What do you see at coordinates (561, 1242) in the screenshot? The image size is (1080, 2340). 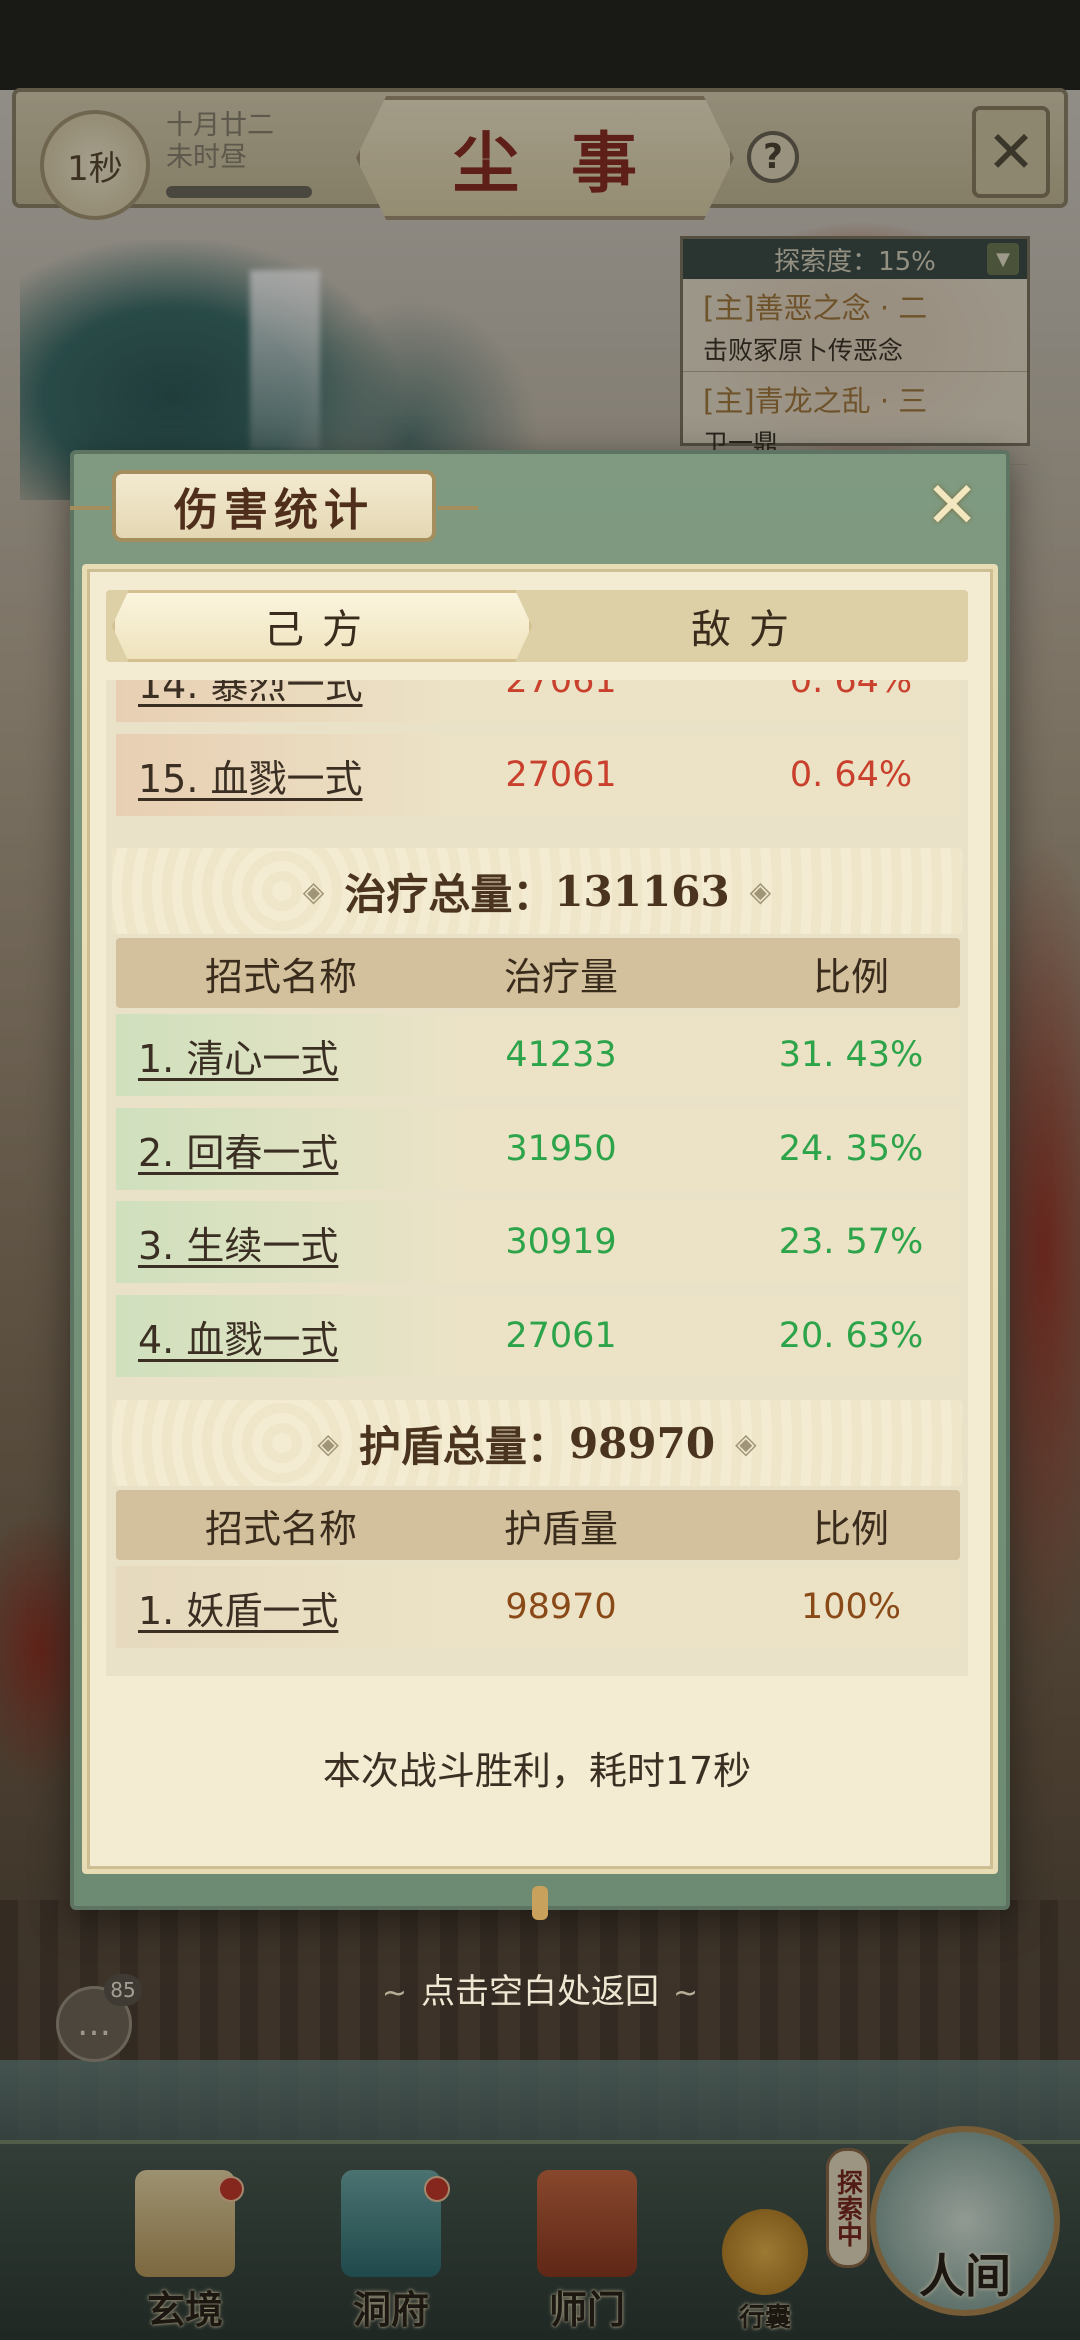 I see `heal-amount: 30919` at bounding box center [561, 1242].